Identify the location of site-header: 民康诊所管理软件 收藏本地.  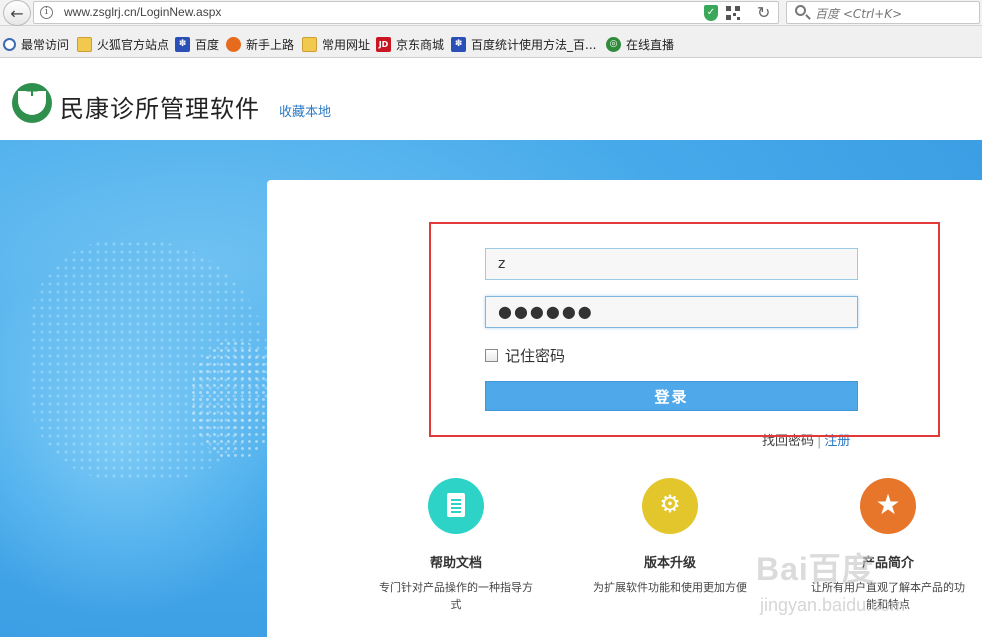
(491, 99).